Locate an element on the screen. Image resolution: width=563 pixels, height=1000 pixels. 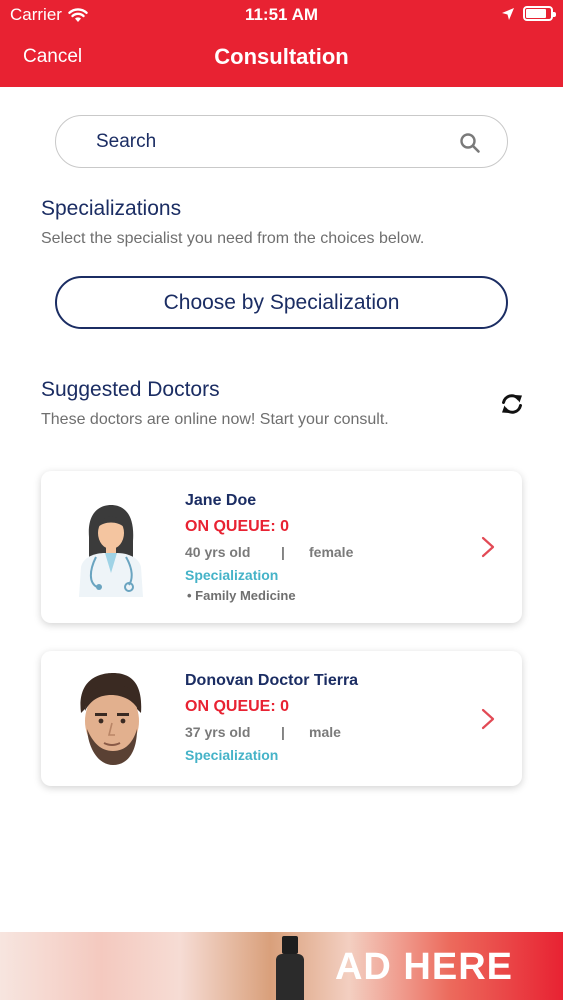
search-bar is located at coordinates (281, 141).